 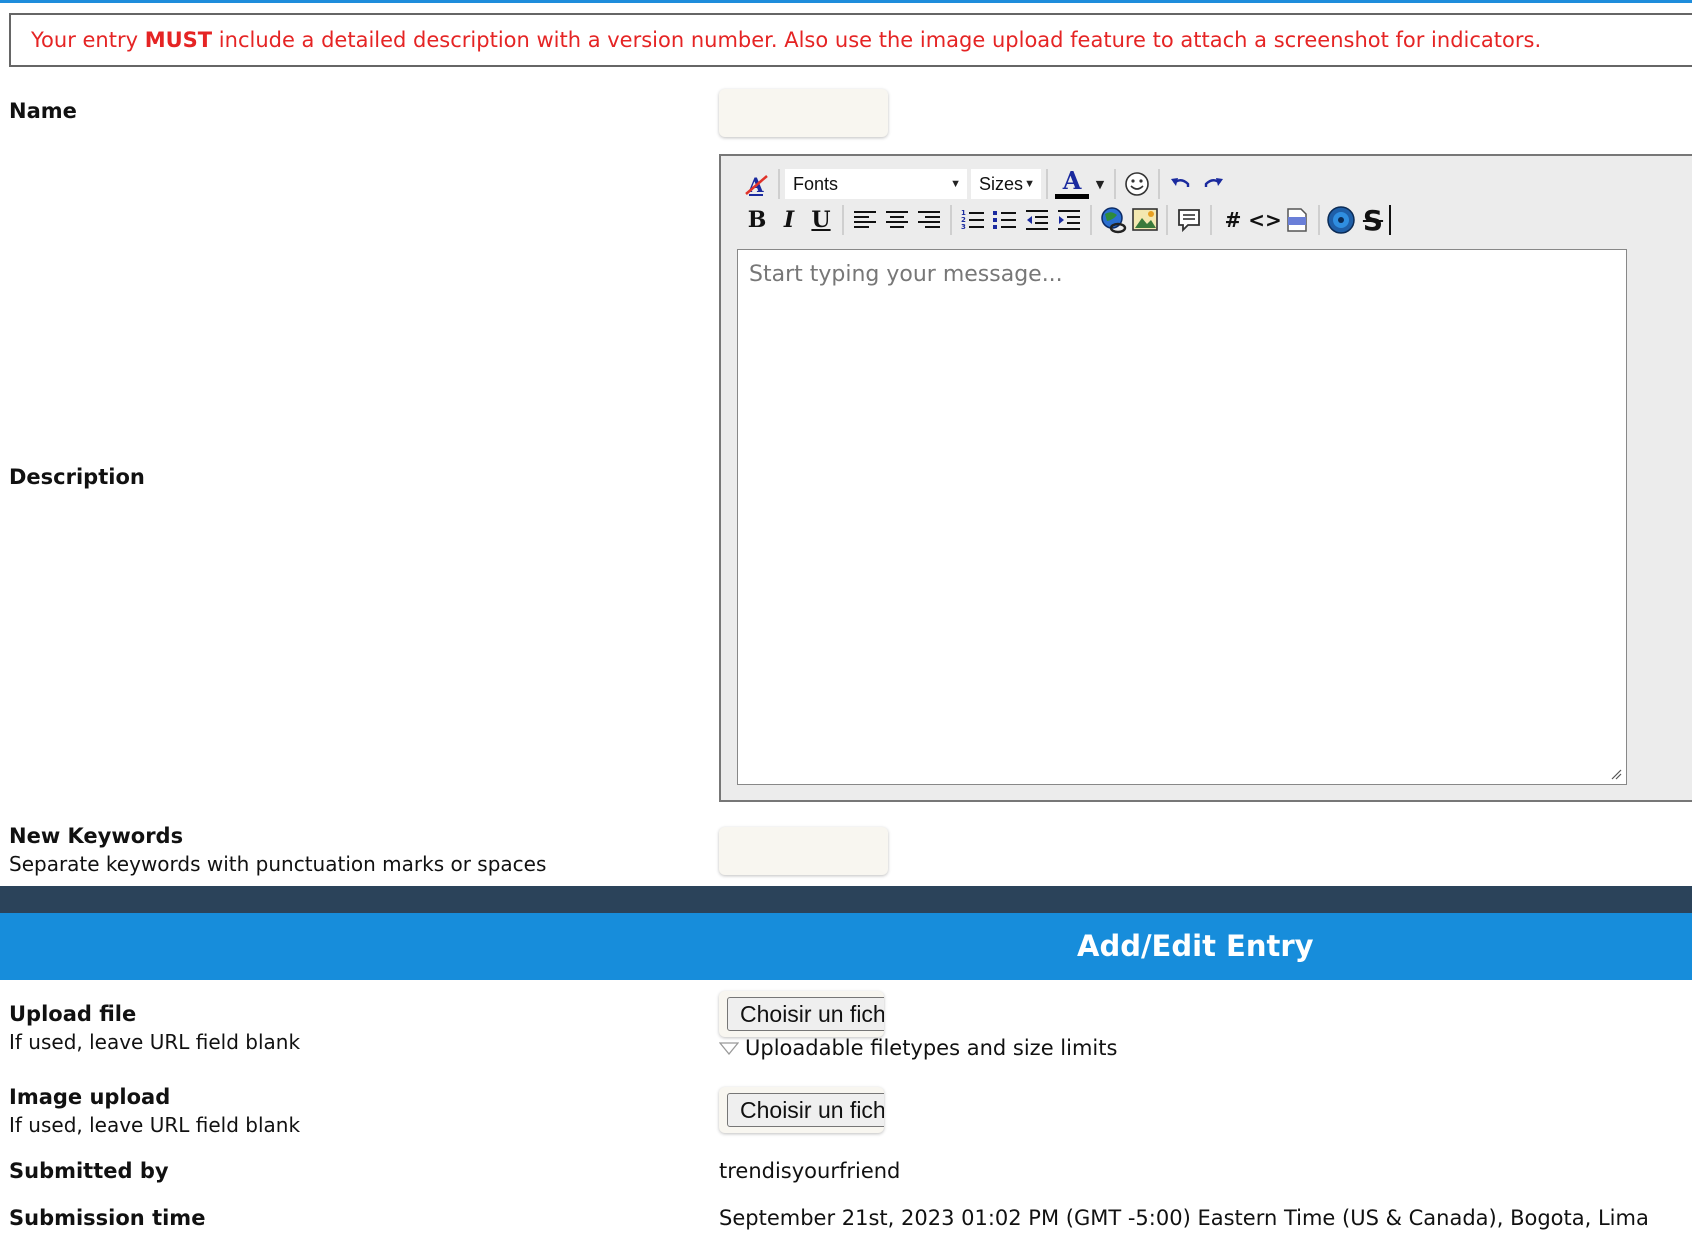 I want to click on strike-glyph: S, so click(x=1373, y=220).